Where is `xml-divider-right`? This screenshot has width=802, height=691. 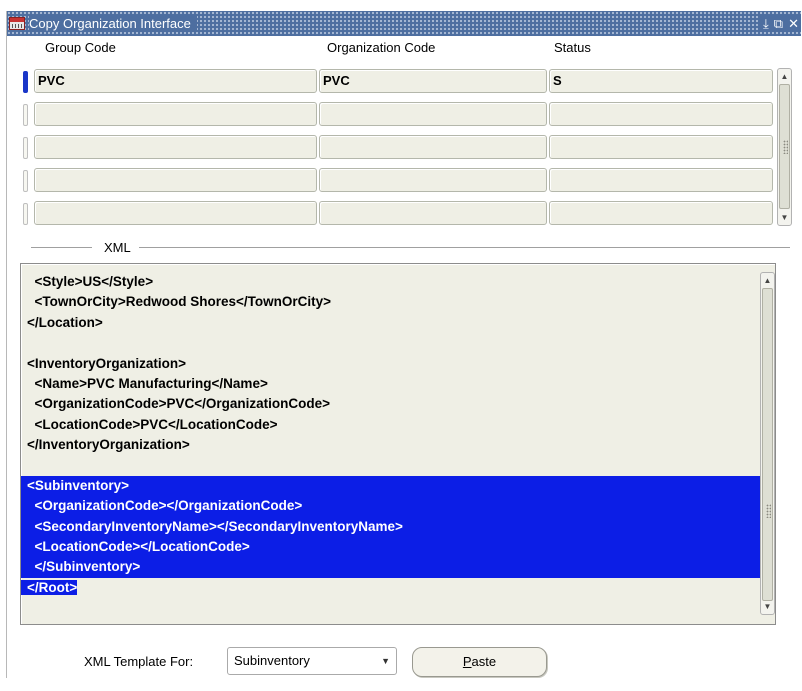
xml-divider-right is located at coordinates (464, 247).